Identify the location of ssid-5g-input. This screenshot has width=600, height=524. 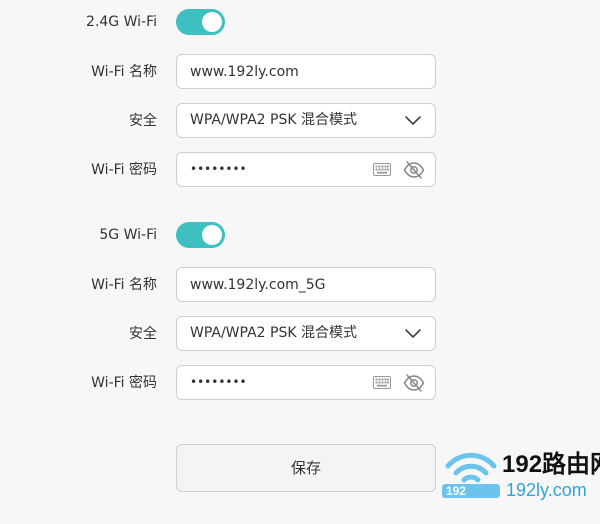
(306, 284).